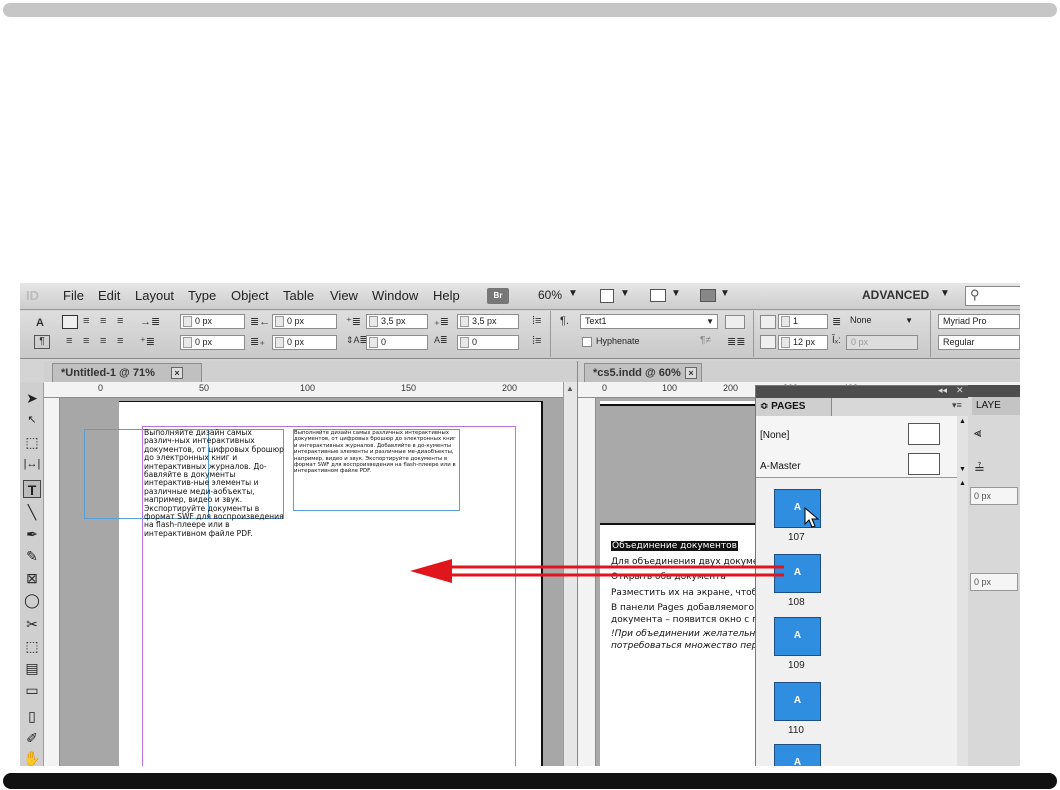 The image size is (1060, 790). Describe the element at coordinates (676, 293) in the screenshot. I see `screen-dropdown-icon: ▼` at that location.